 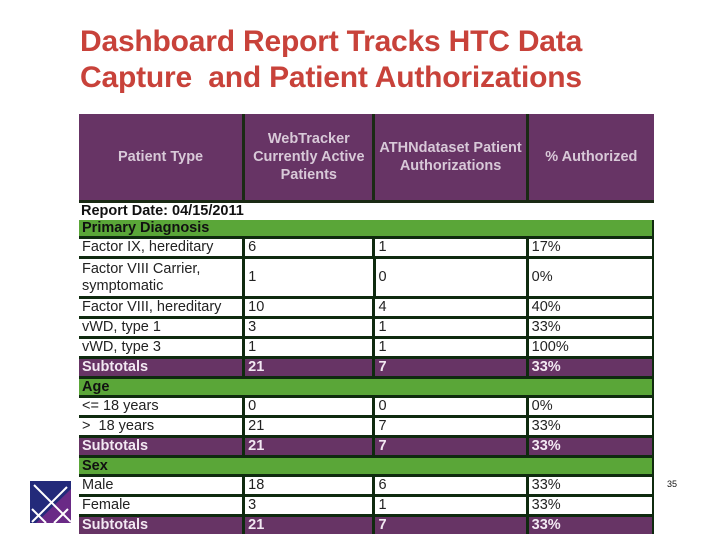 What do you see at coordinates (450, 157) in the screenshot?
I see `header-authorizations: ATHNdataset Patient Authorizations` at bounding box center [450, 157].